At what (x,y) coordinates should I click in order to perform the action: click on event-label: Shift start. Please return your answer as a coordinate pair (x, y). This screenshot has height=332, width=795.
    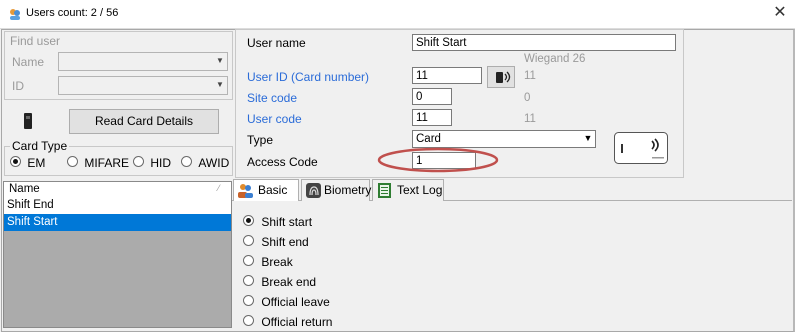
    Looking at the image, I should click on (287, 222).